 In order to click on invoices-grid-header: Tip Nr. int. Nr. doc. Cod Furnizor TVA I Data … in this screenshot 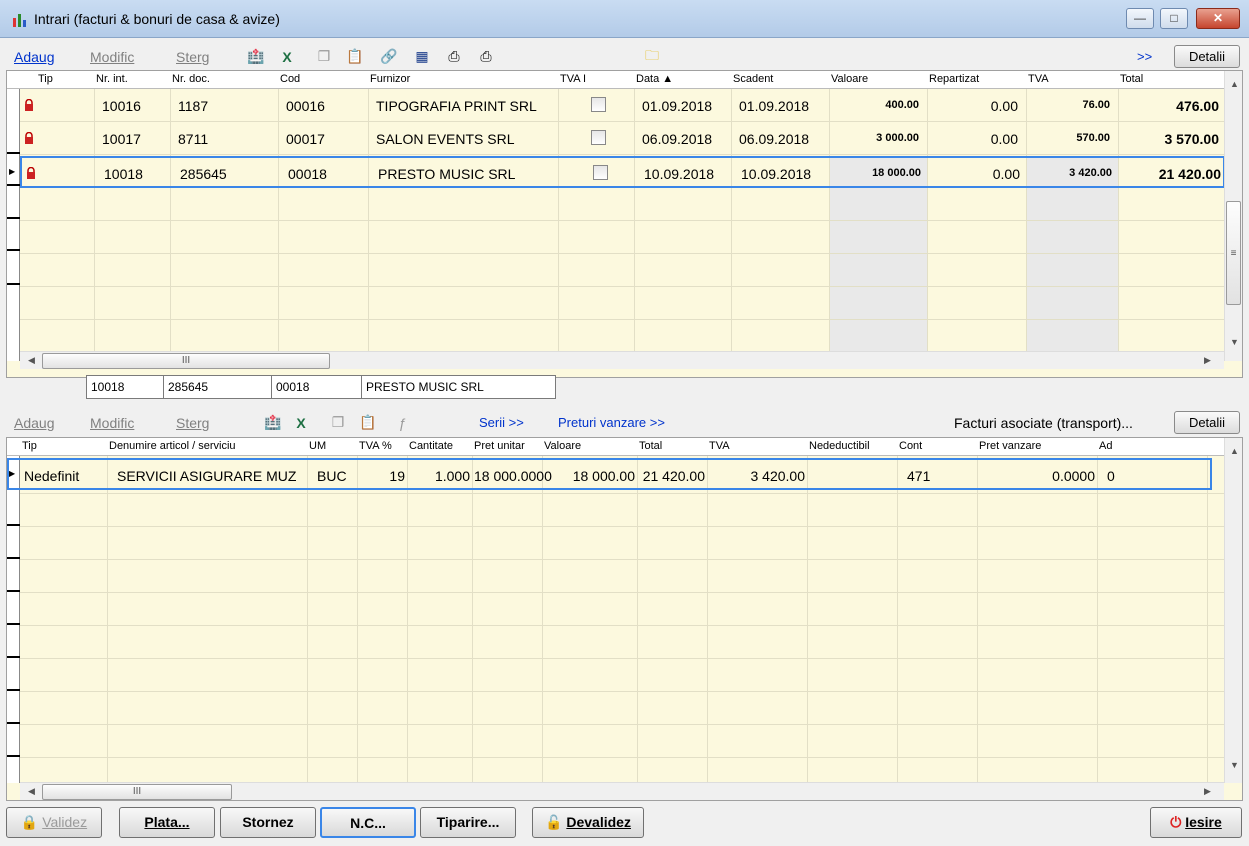, I will do `click(624, 80)`.